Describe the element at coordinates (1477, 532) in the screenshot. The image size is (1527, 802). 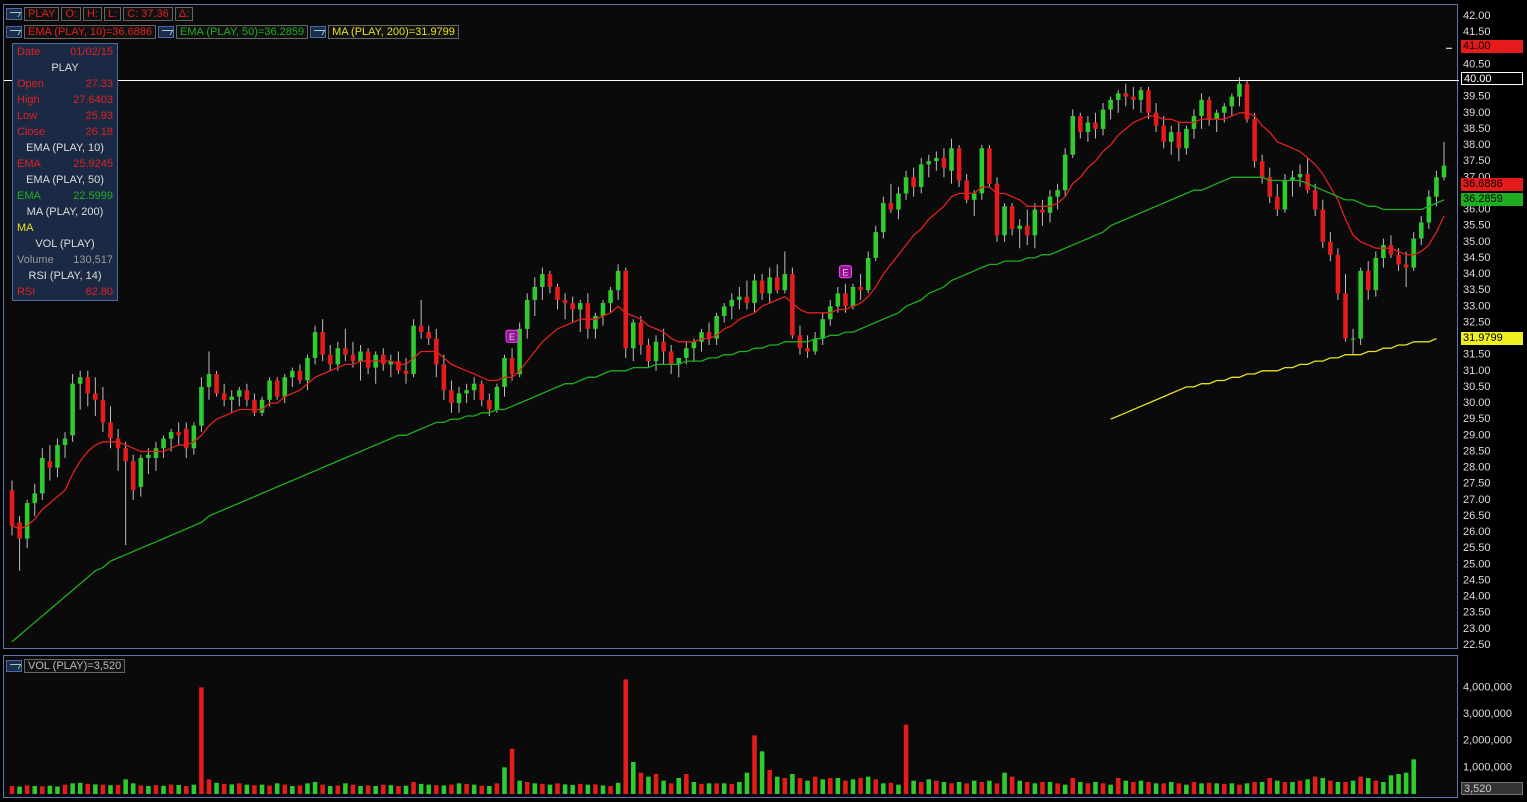
I see `price-tick-label: 26.00` at that location.